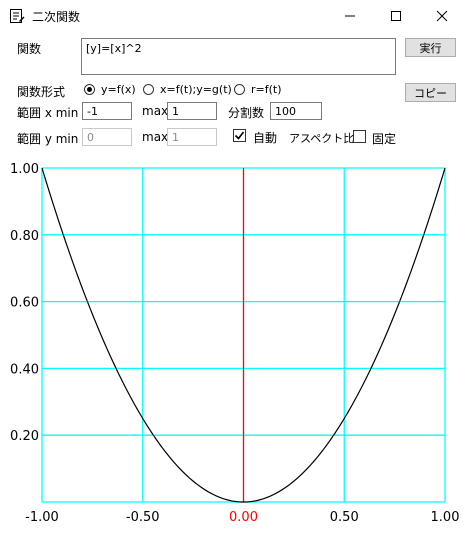 The height and width of the screenshot is (537, 465). I want to click on x-tick-label: 1.00, so click(445, 517).